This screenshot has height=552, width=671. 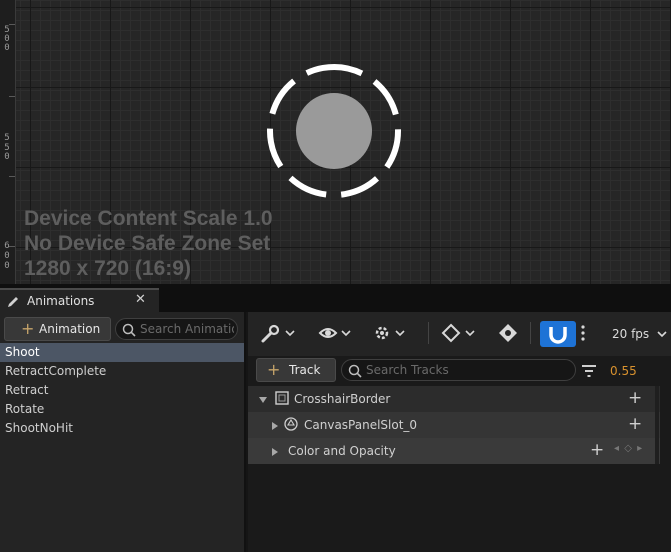 I want to click on tracks-bar: + Track 0.55, so click(x=459, y=371).